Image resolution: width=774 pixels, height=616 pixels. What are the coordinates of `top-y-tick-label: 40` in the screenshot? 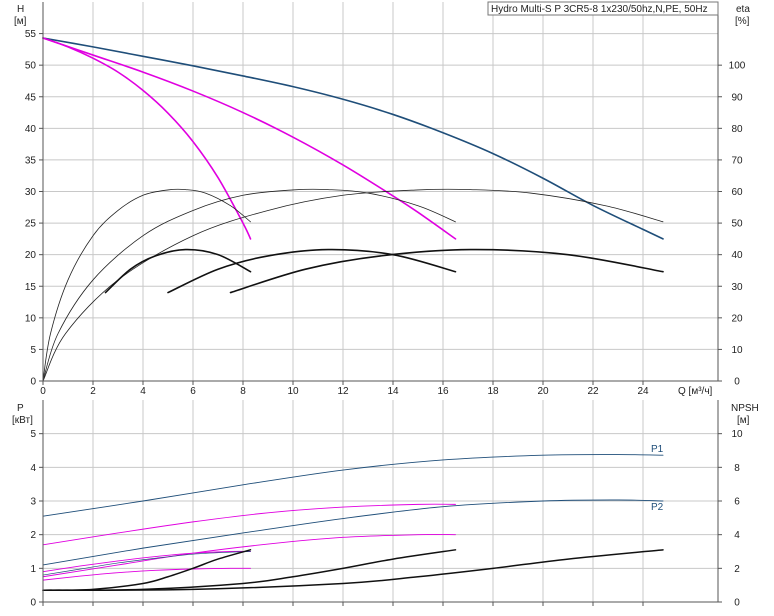 It's located at (31, 129).